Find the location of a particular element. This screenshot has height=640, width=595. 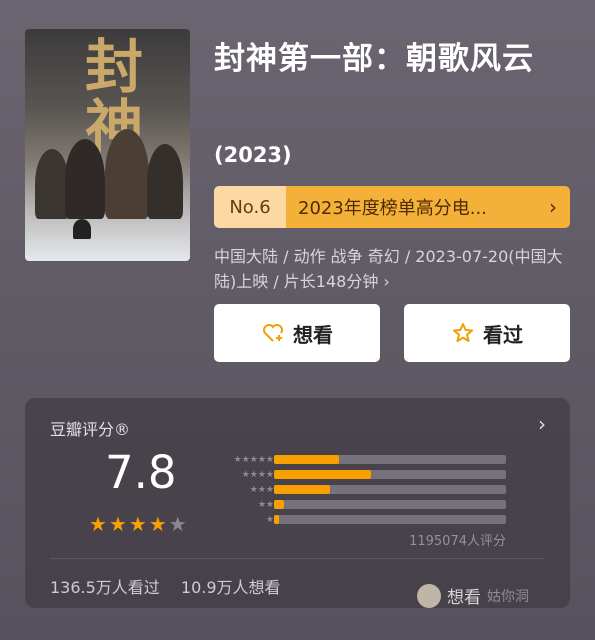

watermark: 想看 姑你洞 is located at coordinates (473, 595).